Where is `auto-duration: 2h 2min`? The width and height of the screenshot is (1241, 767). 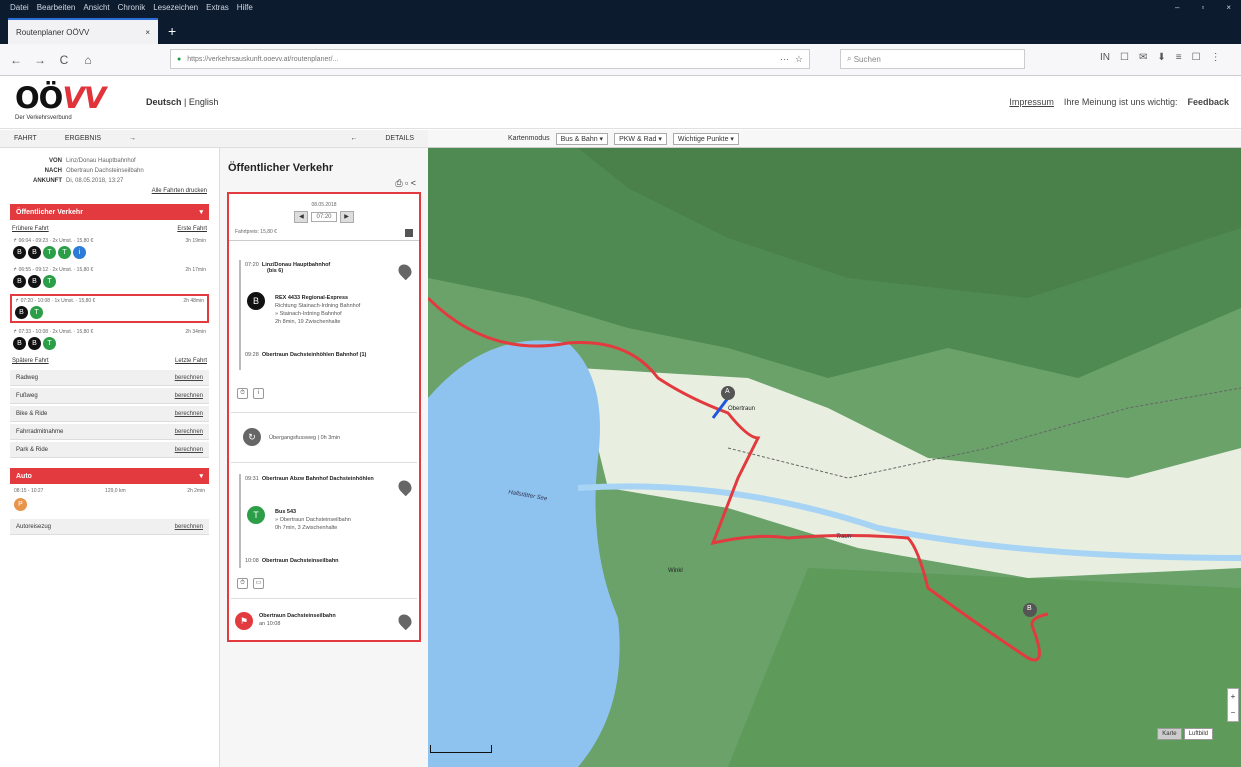 auto-duration: 2h 2min is located at coordinates (196, 491).